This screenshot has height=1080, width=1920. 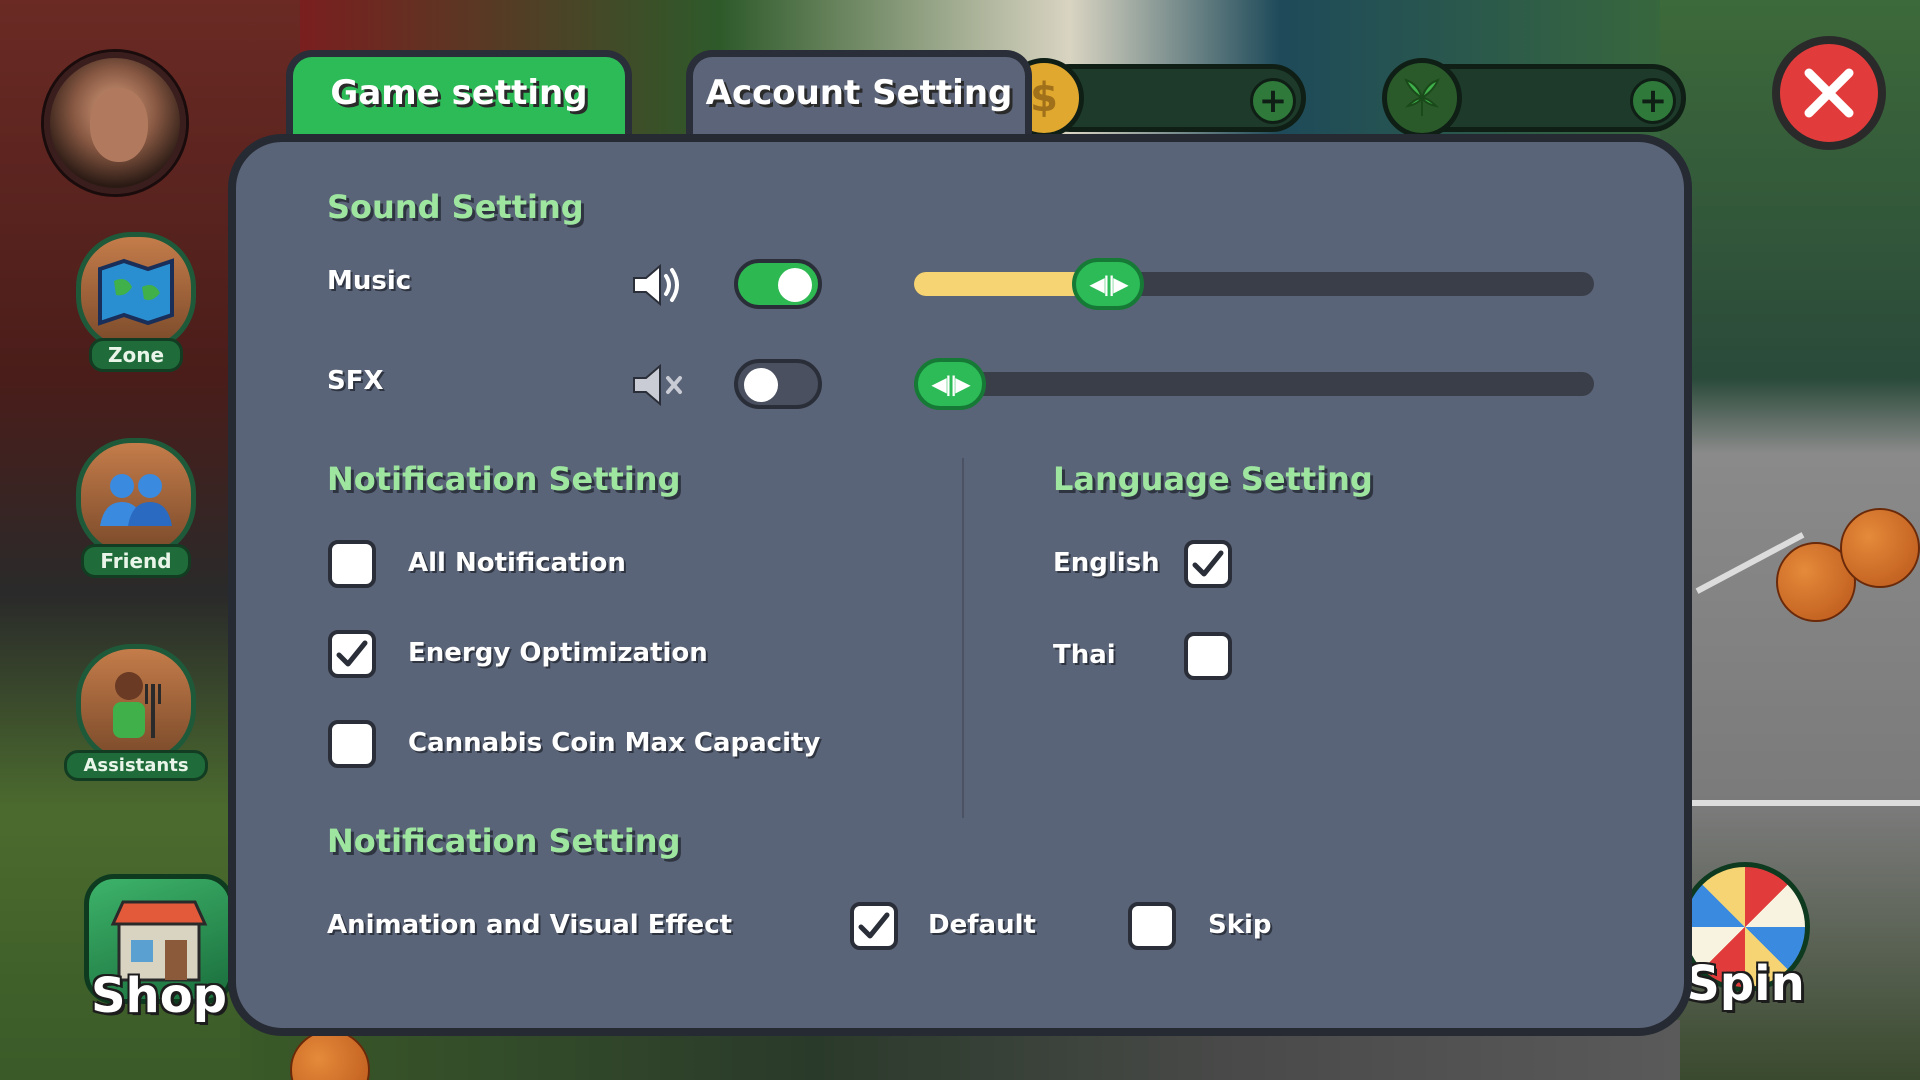 I want to click on assistant-chef-icon, so click(x=136, y=704).